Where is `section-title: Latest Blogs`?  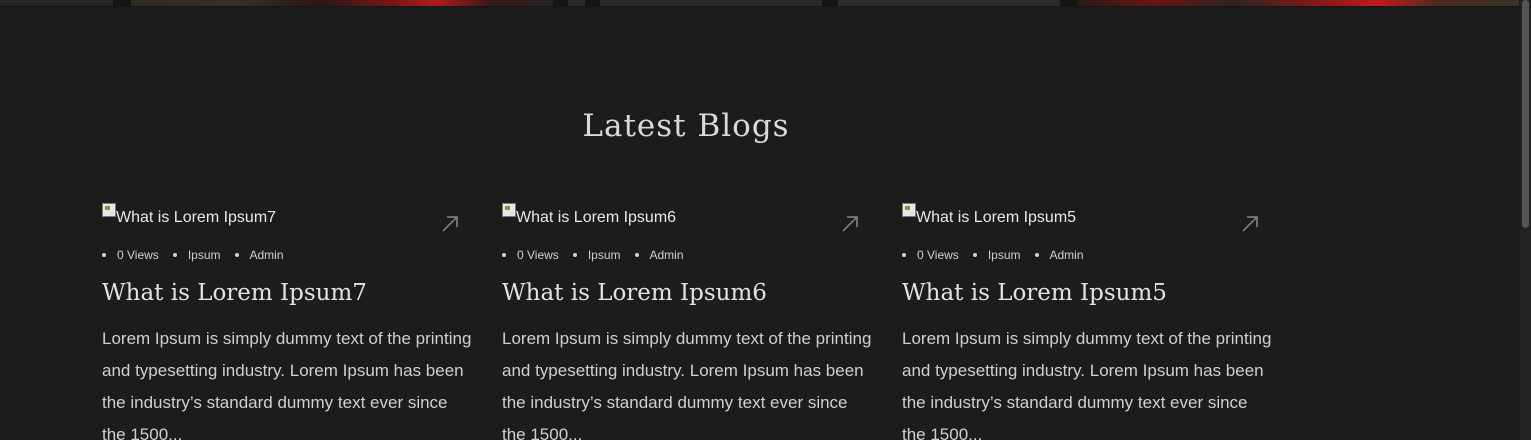 section-title: Latest Blogs is located at coordinates (686, 126).